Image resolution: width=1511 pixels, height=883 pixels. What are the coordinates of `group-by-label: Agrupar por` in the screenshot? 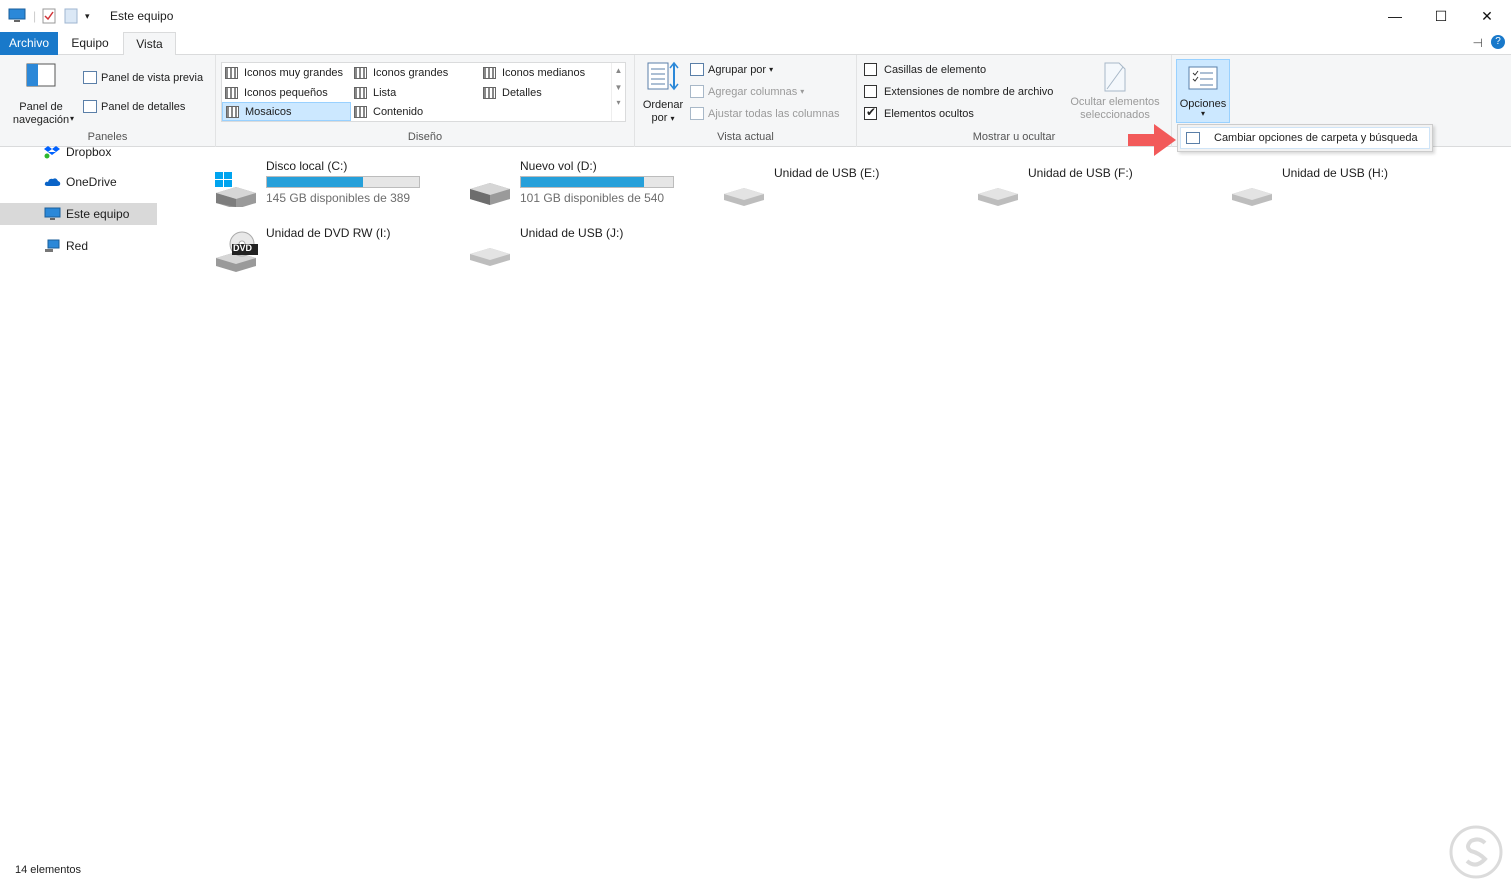 It's located at (737, 69).